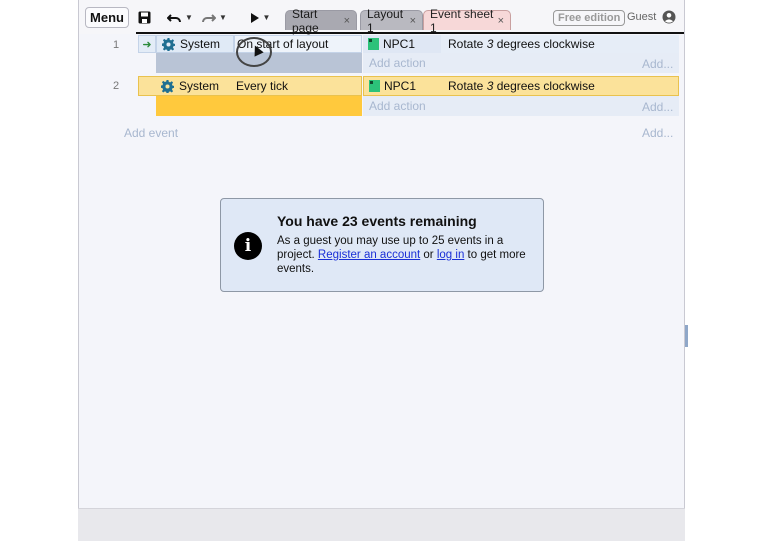 This screenshot has width=763, height=541. I want to click on user-label: Guest, so click(641, 17).